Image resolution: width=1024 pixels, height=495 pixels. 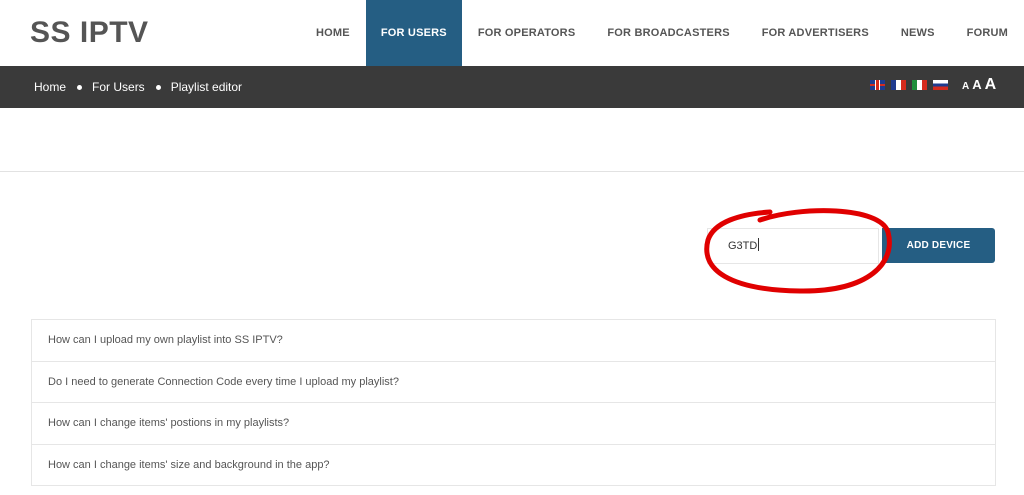 I want to click on nav-news: NEWS, so click(x=918, y=33).